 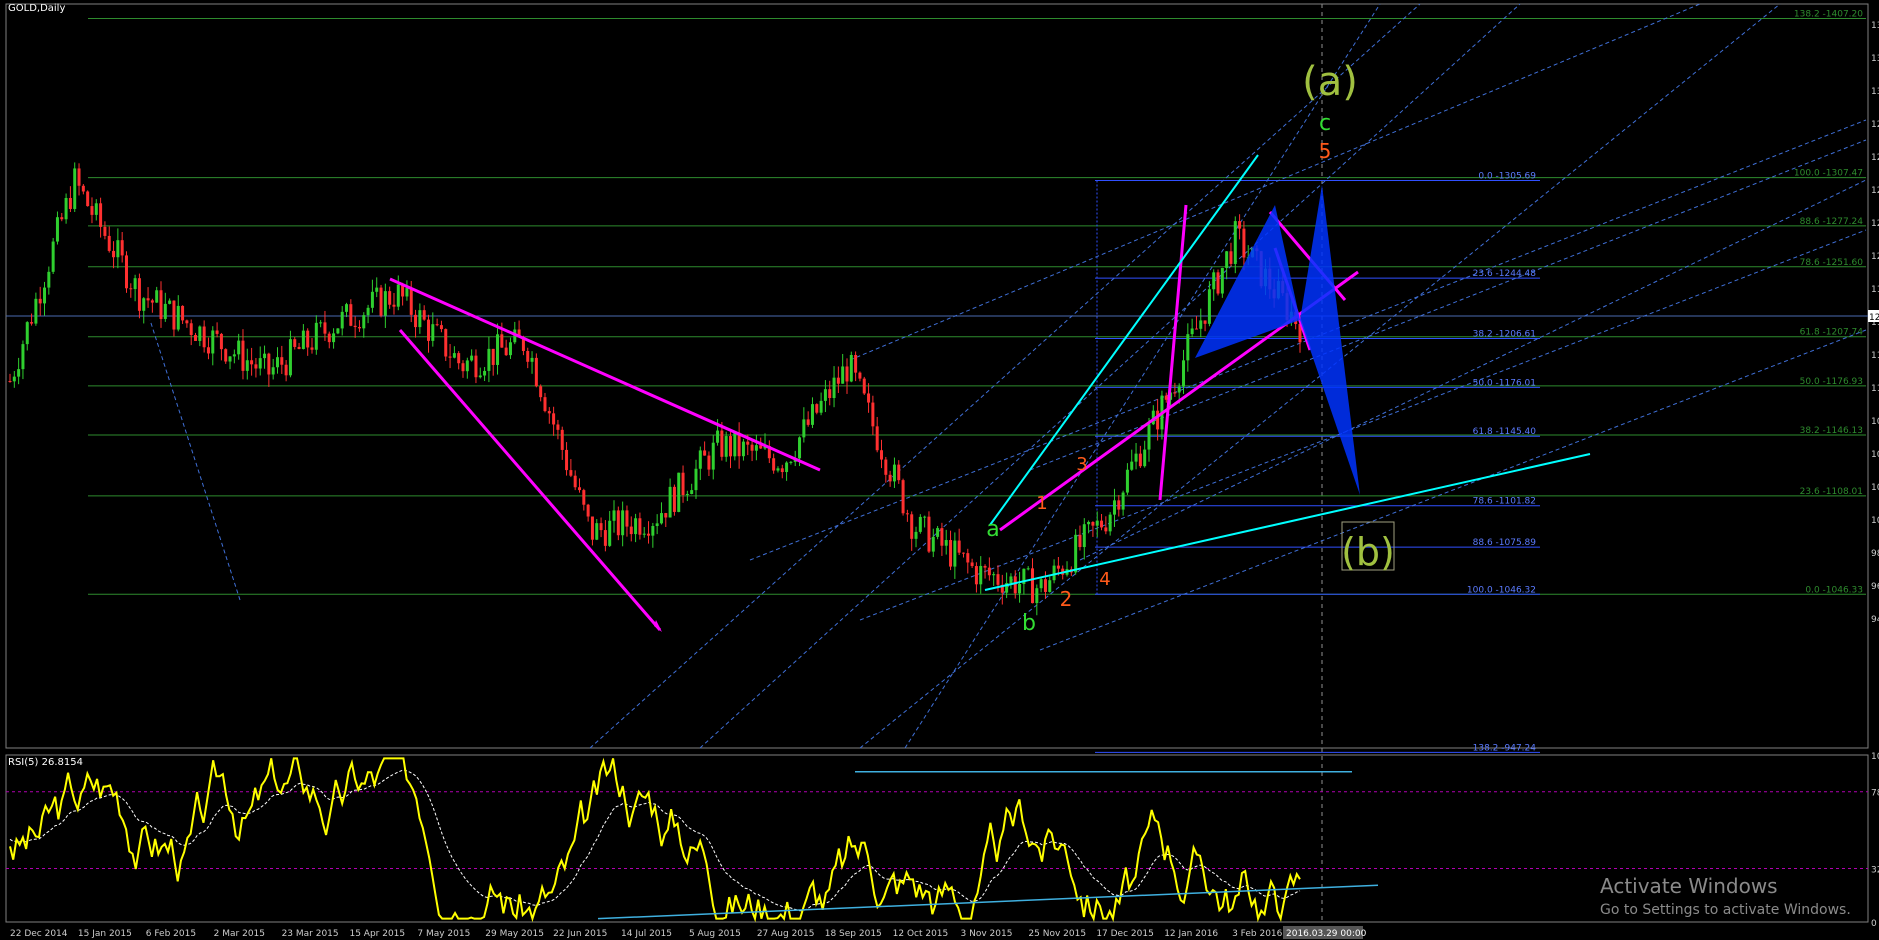 What do you see at coordinates (377, 934) in the screenshot?
I see `x-tick-label: 15 Apr 2015` at bounding box center [377, 934].